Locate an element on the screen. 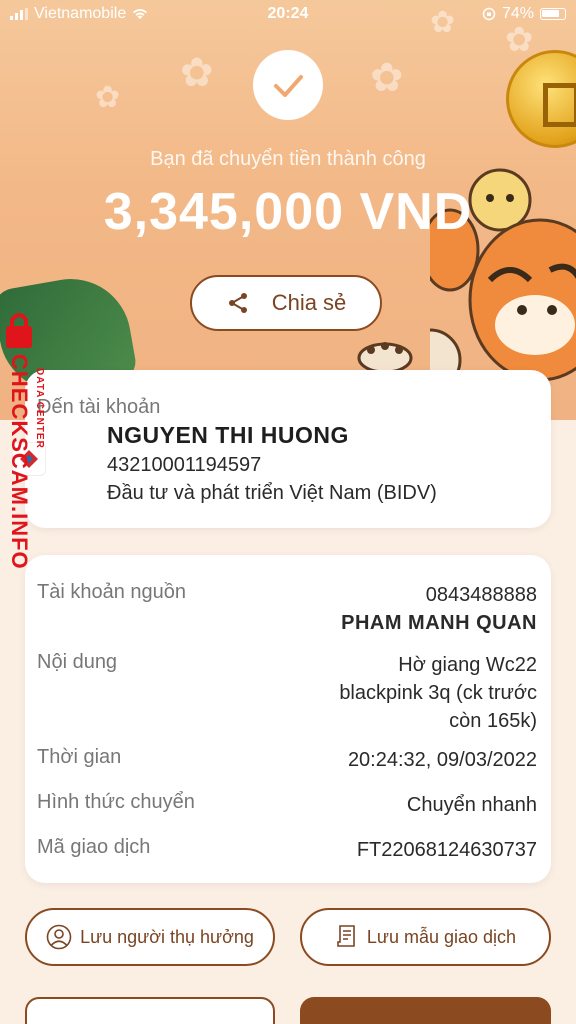 The height and width of the screenshot is (1024, 576). watermark-subtext: DATA CENTER is located at coordinates (39, 408).